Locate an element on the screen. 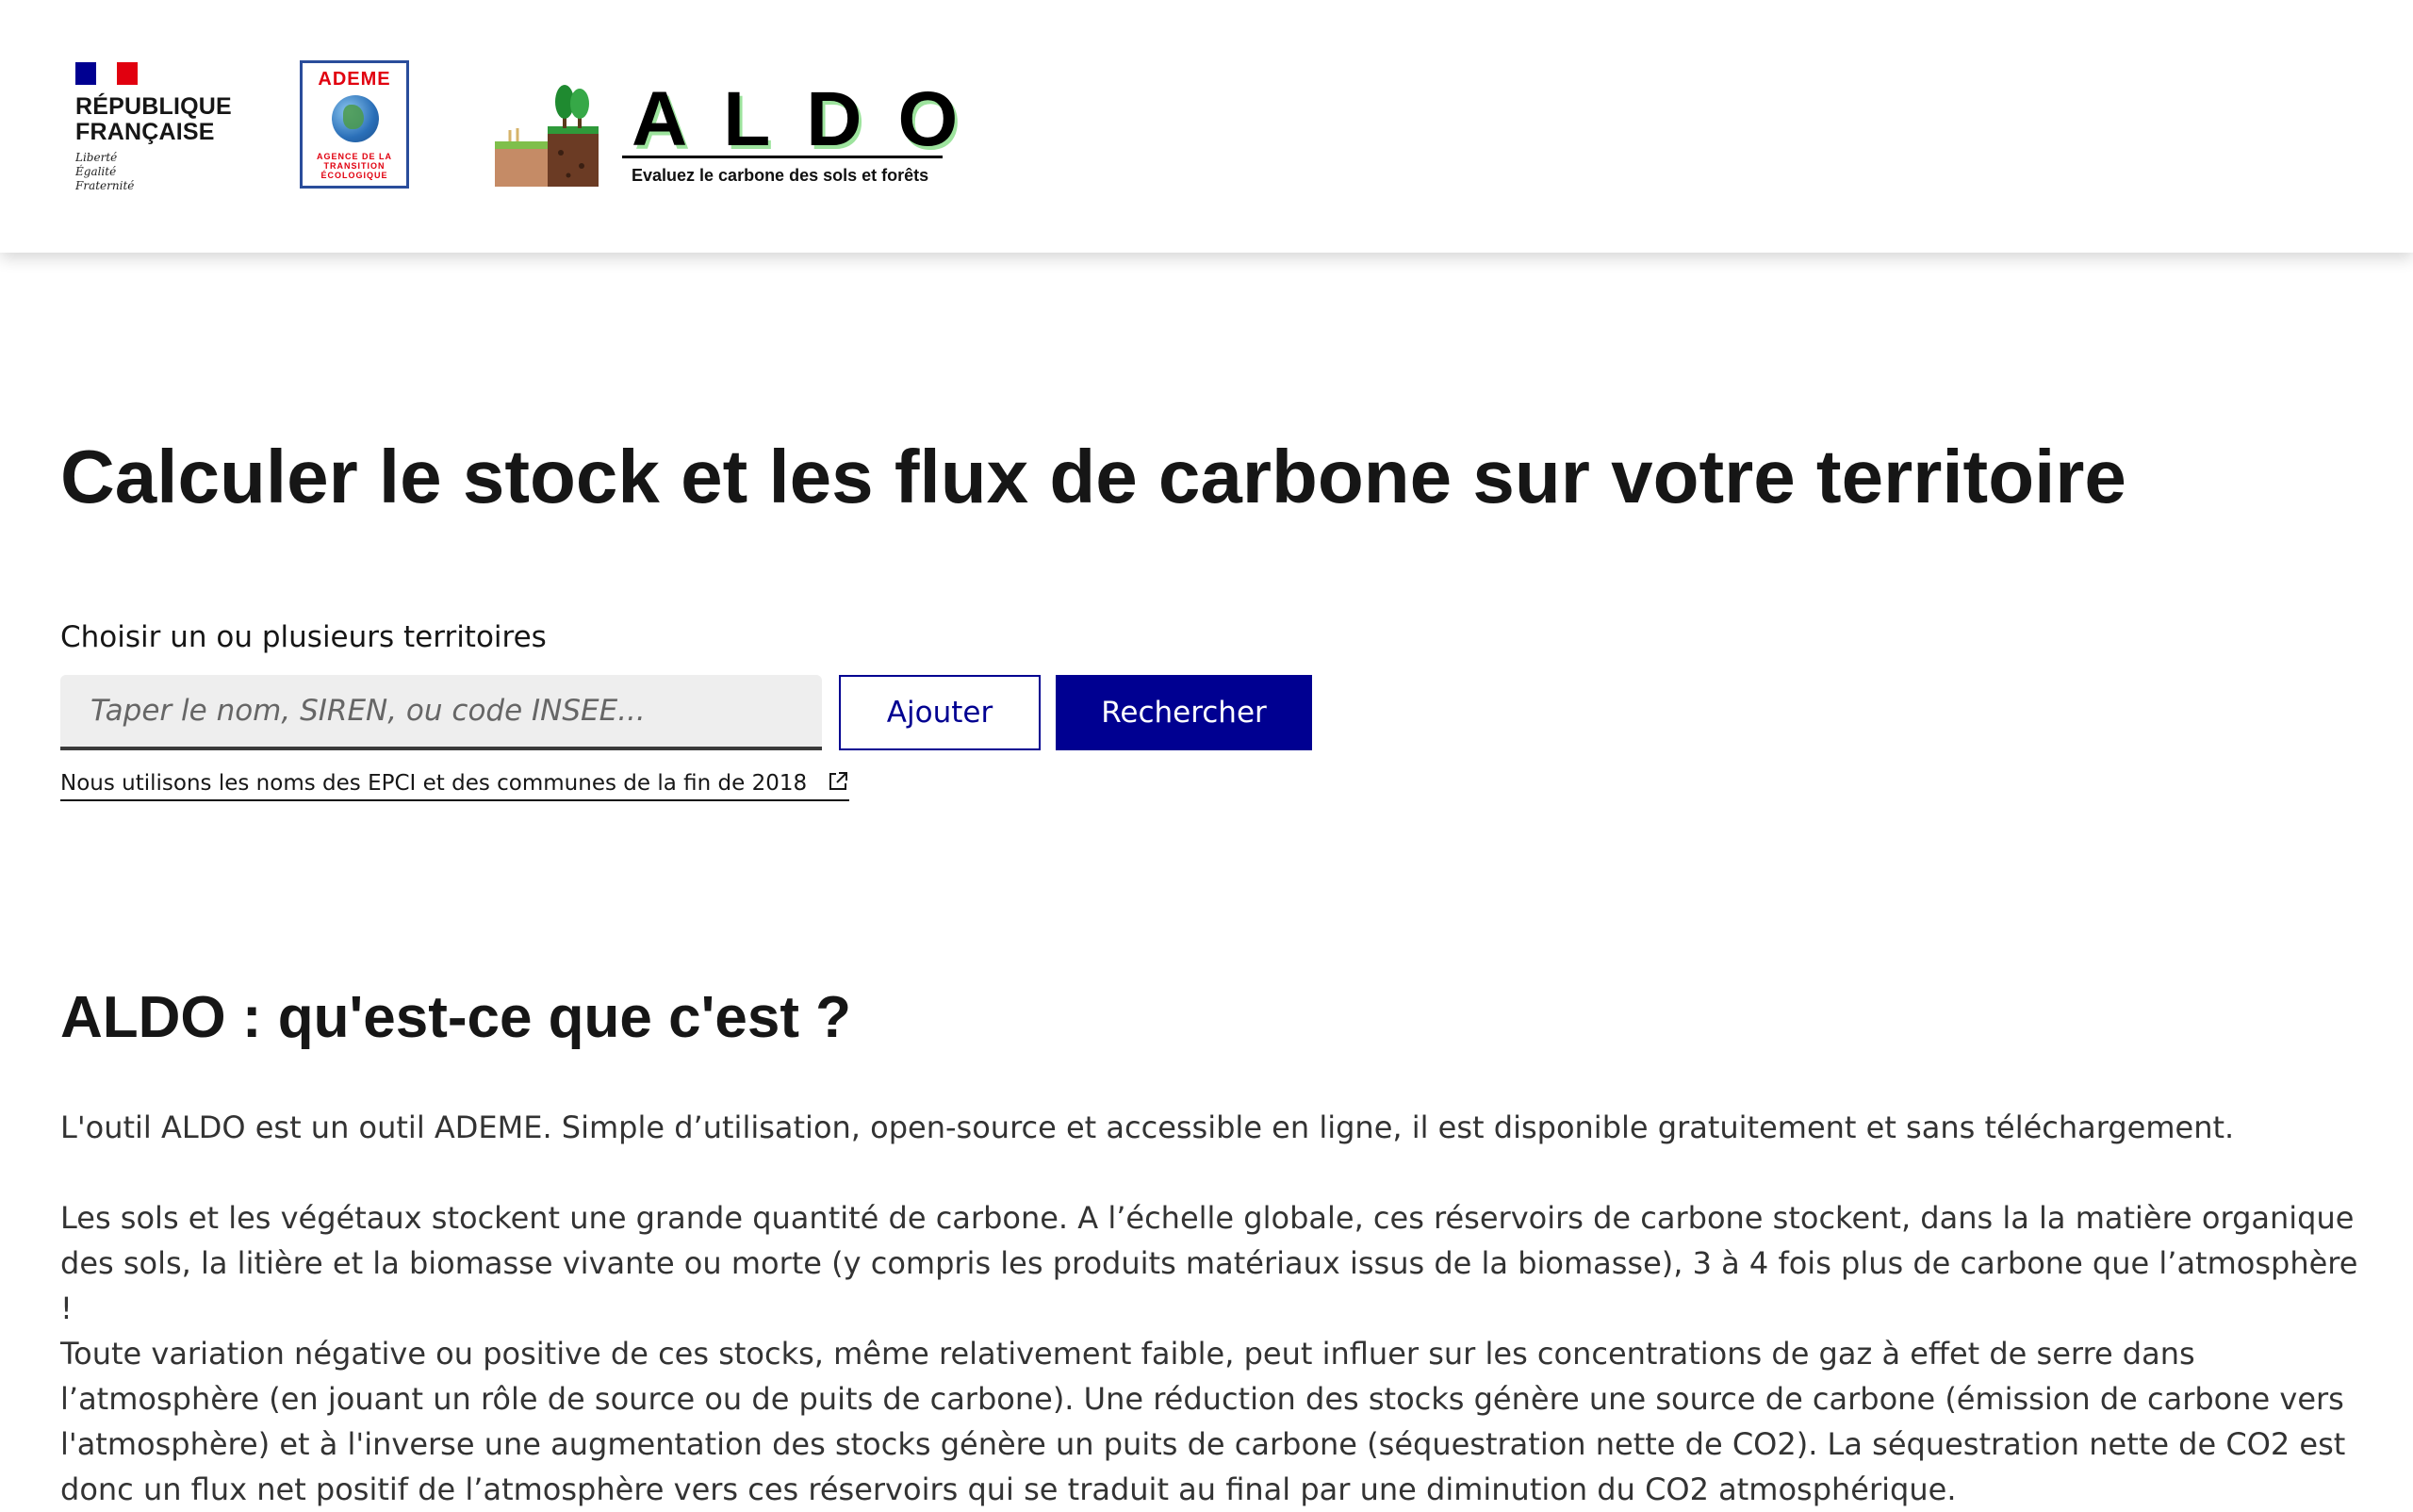  territory-search-label: Choisir un ou plusieurs territoires is located at coordinates (304, 637).